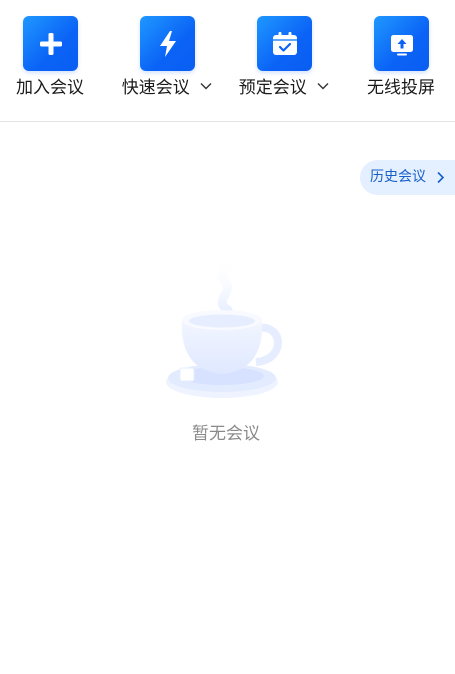 Image resolution: width=455 pixels, height=674 pixels. I want to click on history-meetings-label: 历史会议, so click(398, 177).